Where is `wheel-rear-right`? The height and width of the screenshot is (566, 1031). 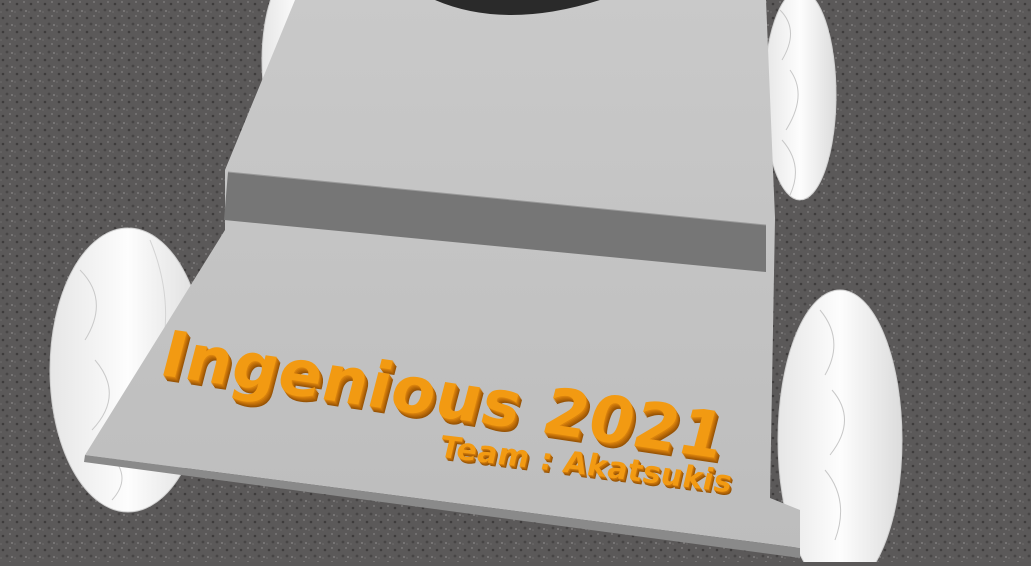 wheel-rear-right is located at coordinates (800, 100).